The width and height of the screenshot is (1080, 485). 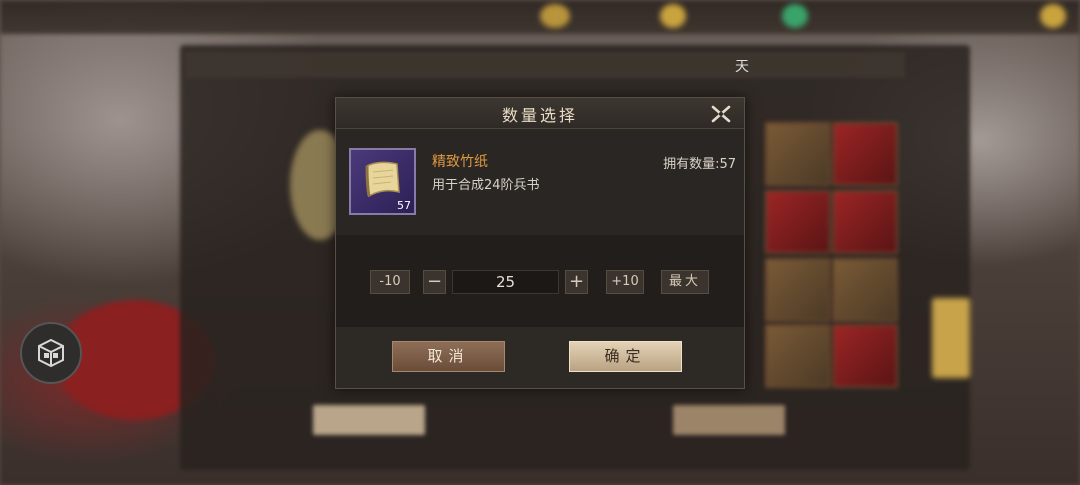 I want to click on cube-box-icon, so click(x=51, y=353).